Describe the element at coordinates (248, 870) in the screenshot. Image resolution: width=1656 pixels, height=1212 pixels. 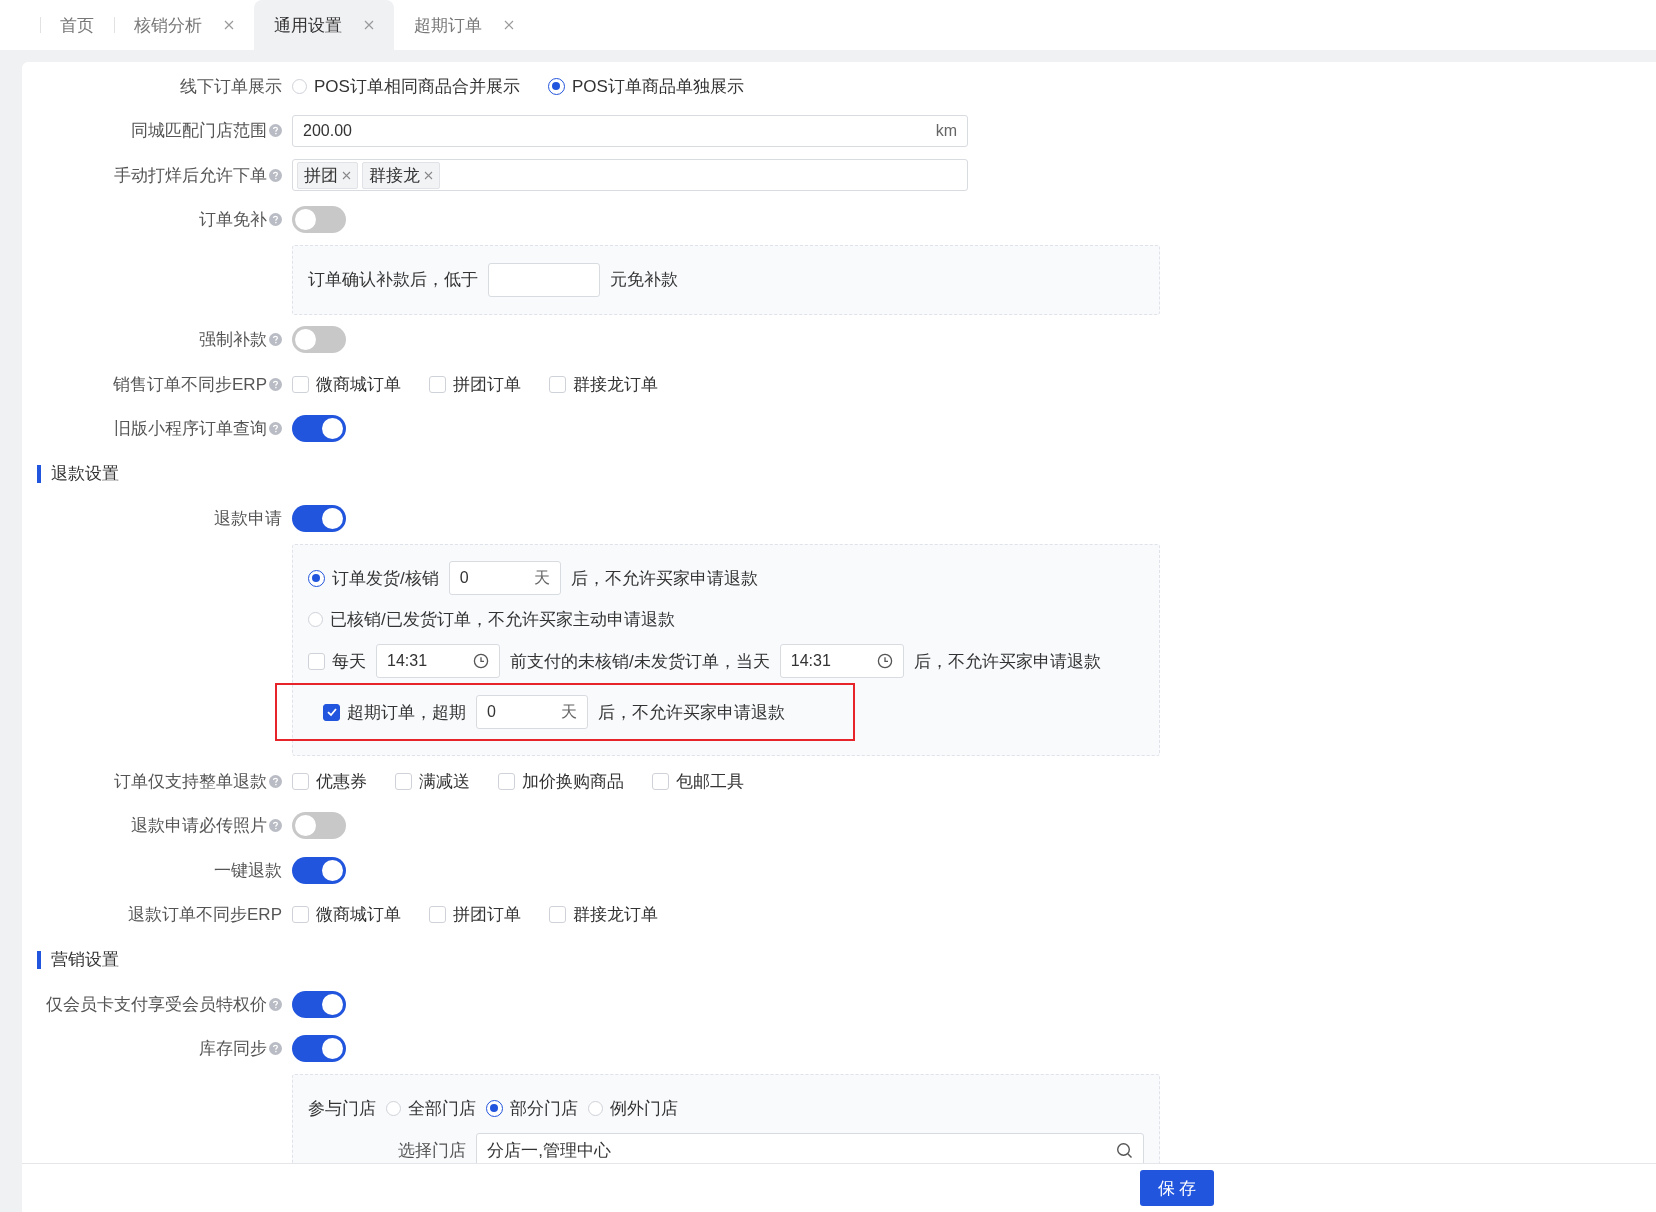
I see `field-label: 一键退款` at that location.